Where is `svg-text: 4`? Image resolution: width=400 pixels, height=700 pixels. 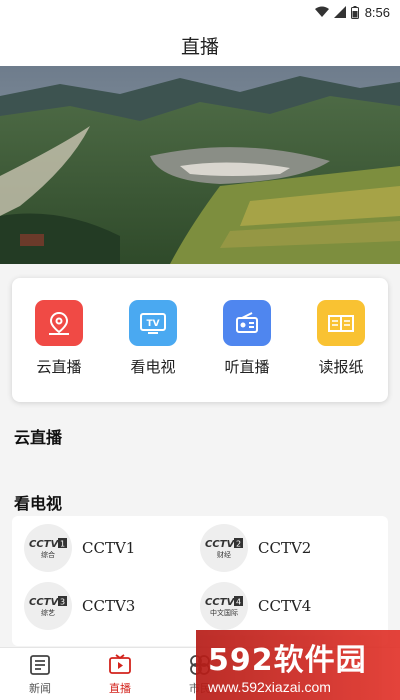
svg-text: 4 is located at coordinates (238, 602).